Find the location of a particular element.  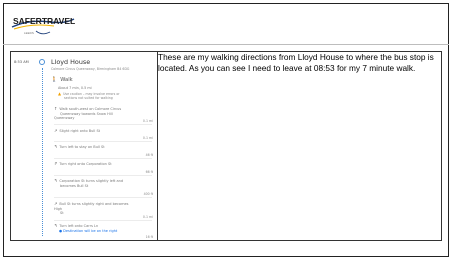

step-6-line-2: St is located at coordinates (62, 213).